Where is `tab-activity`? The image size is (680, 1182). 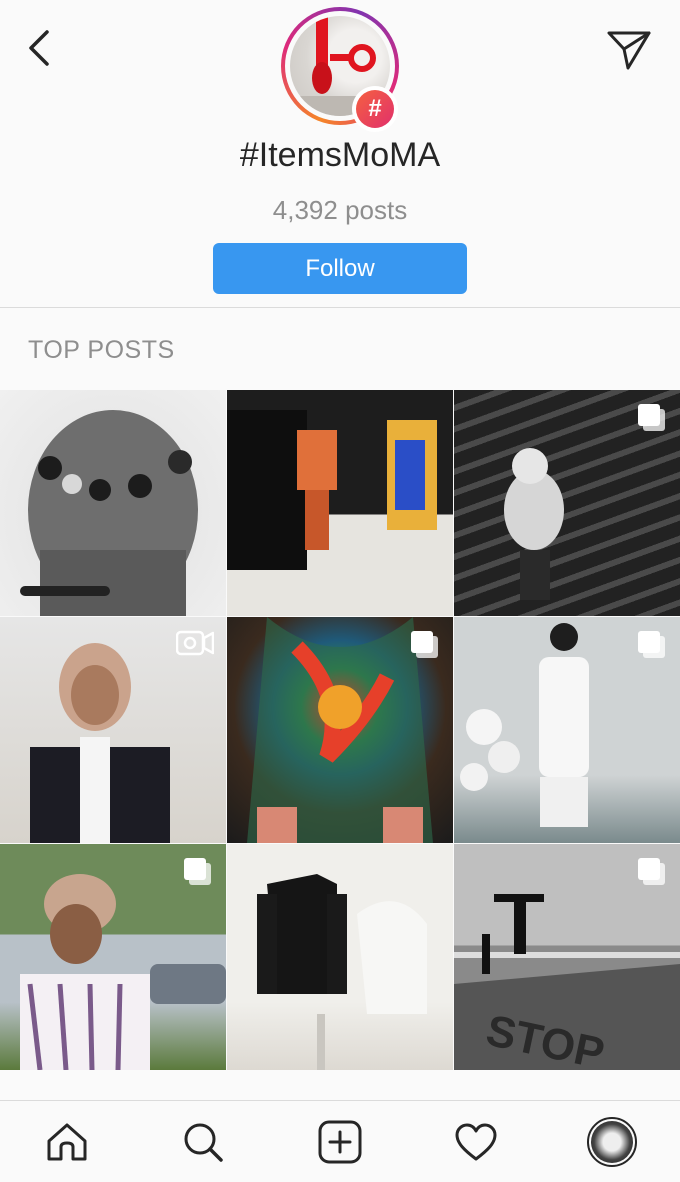
tab-activity is located at coordinates (476, 1141).